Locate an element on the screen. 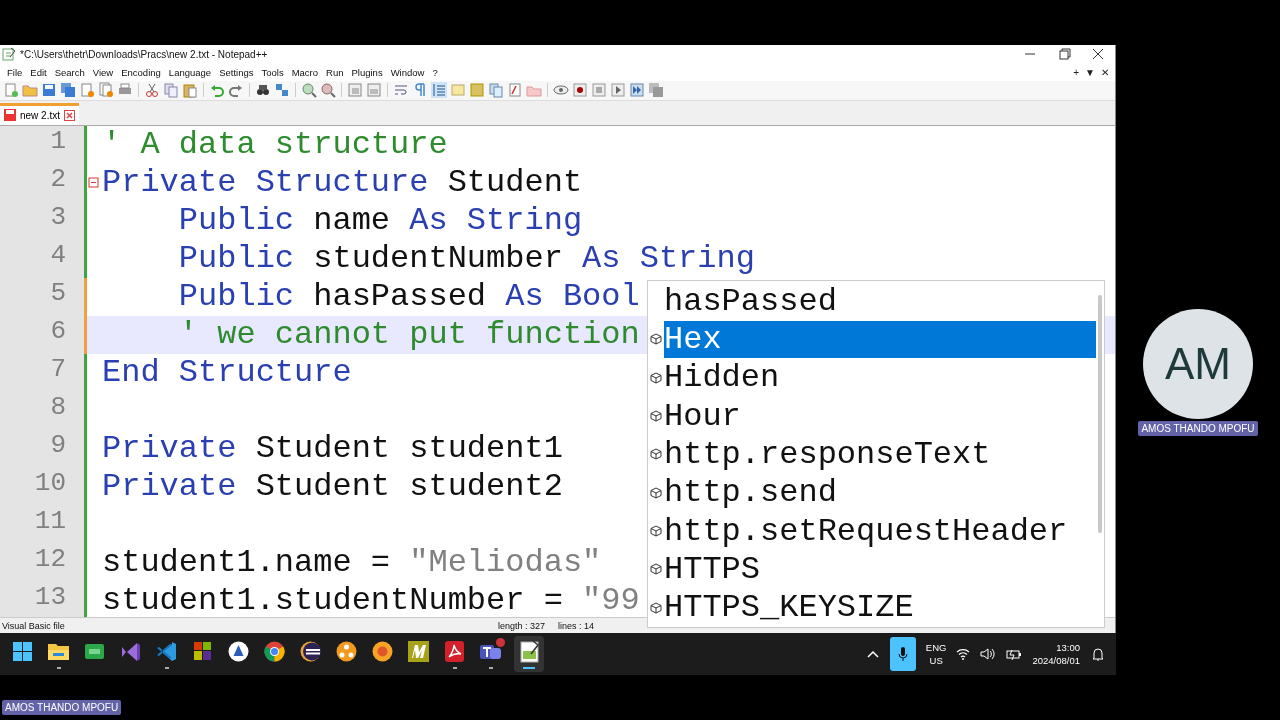 This screenshot has width=1280, height=720. menu-item: Edit is located at coordinates (38, 72).